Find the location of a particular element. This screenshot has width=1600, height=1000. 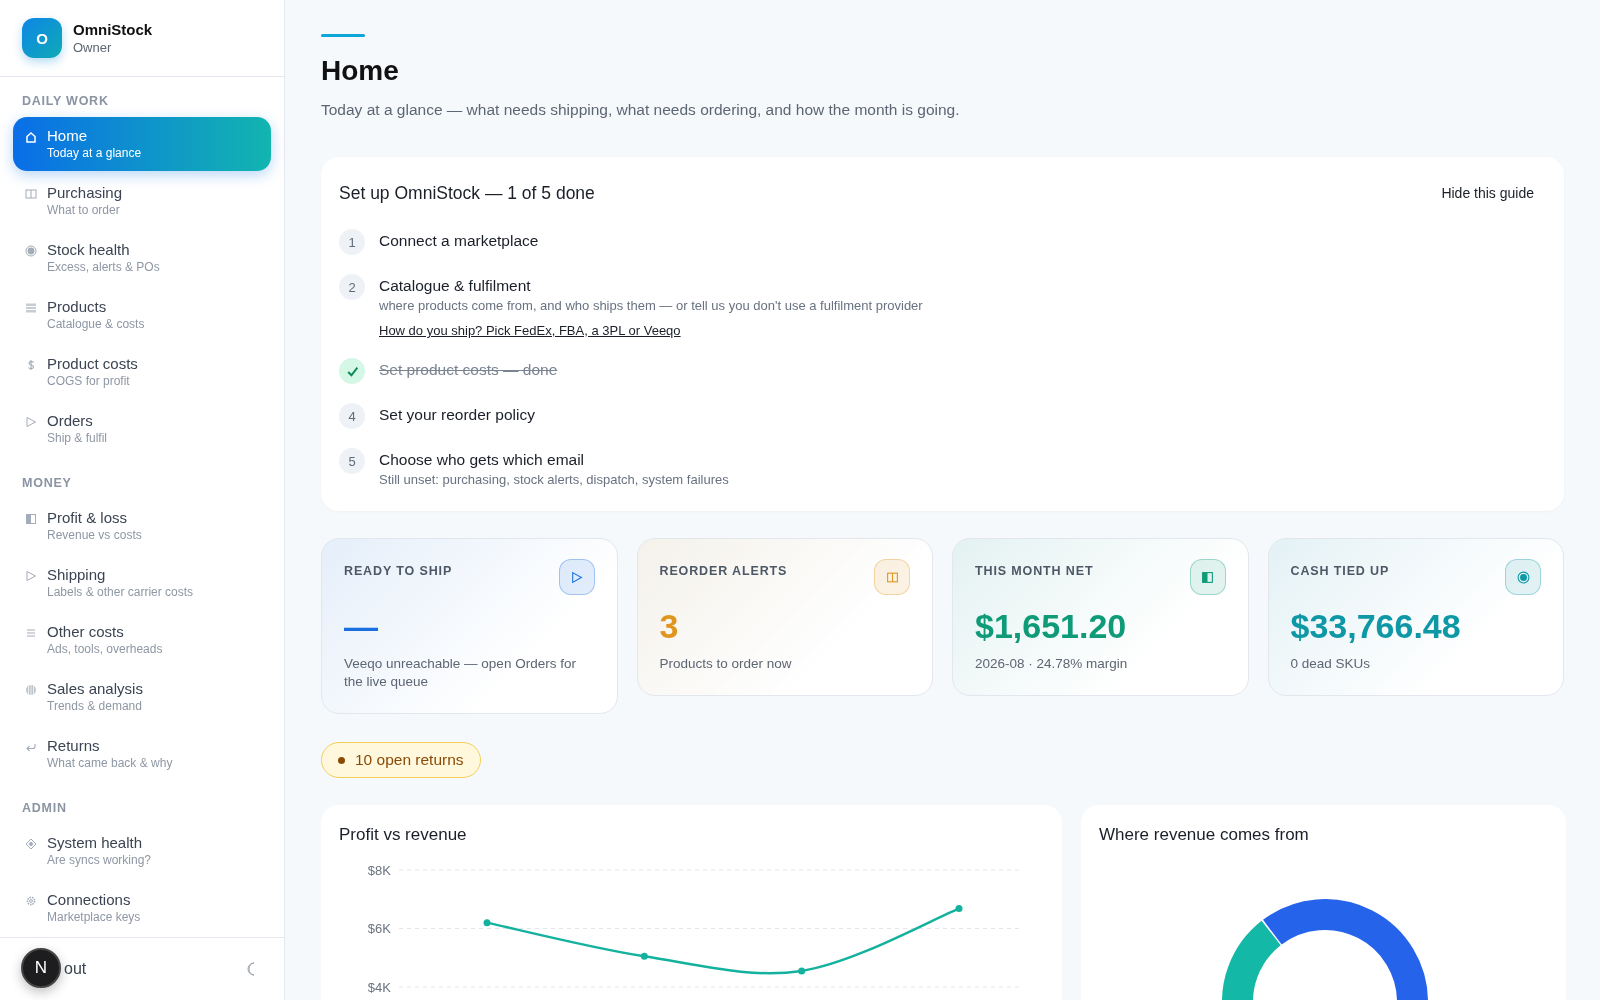

gear-icon is located at coordinates (31, 901).